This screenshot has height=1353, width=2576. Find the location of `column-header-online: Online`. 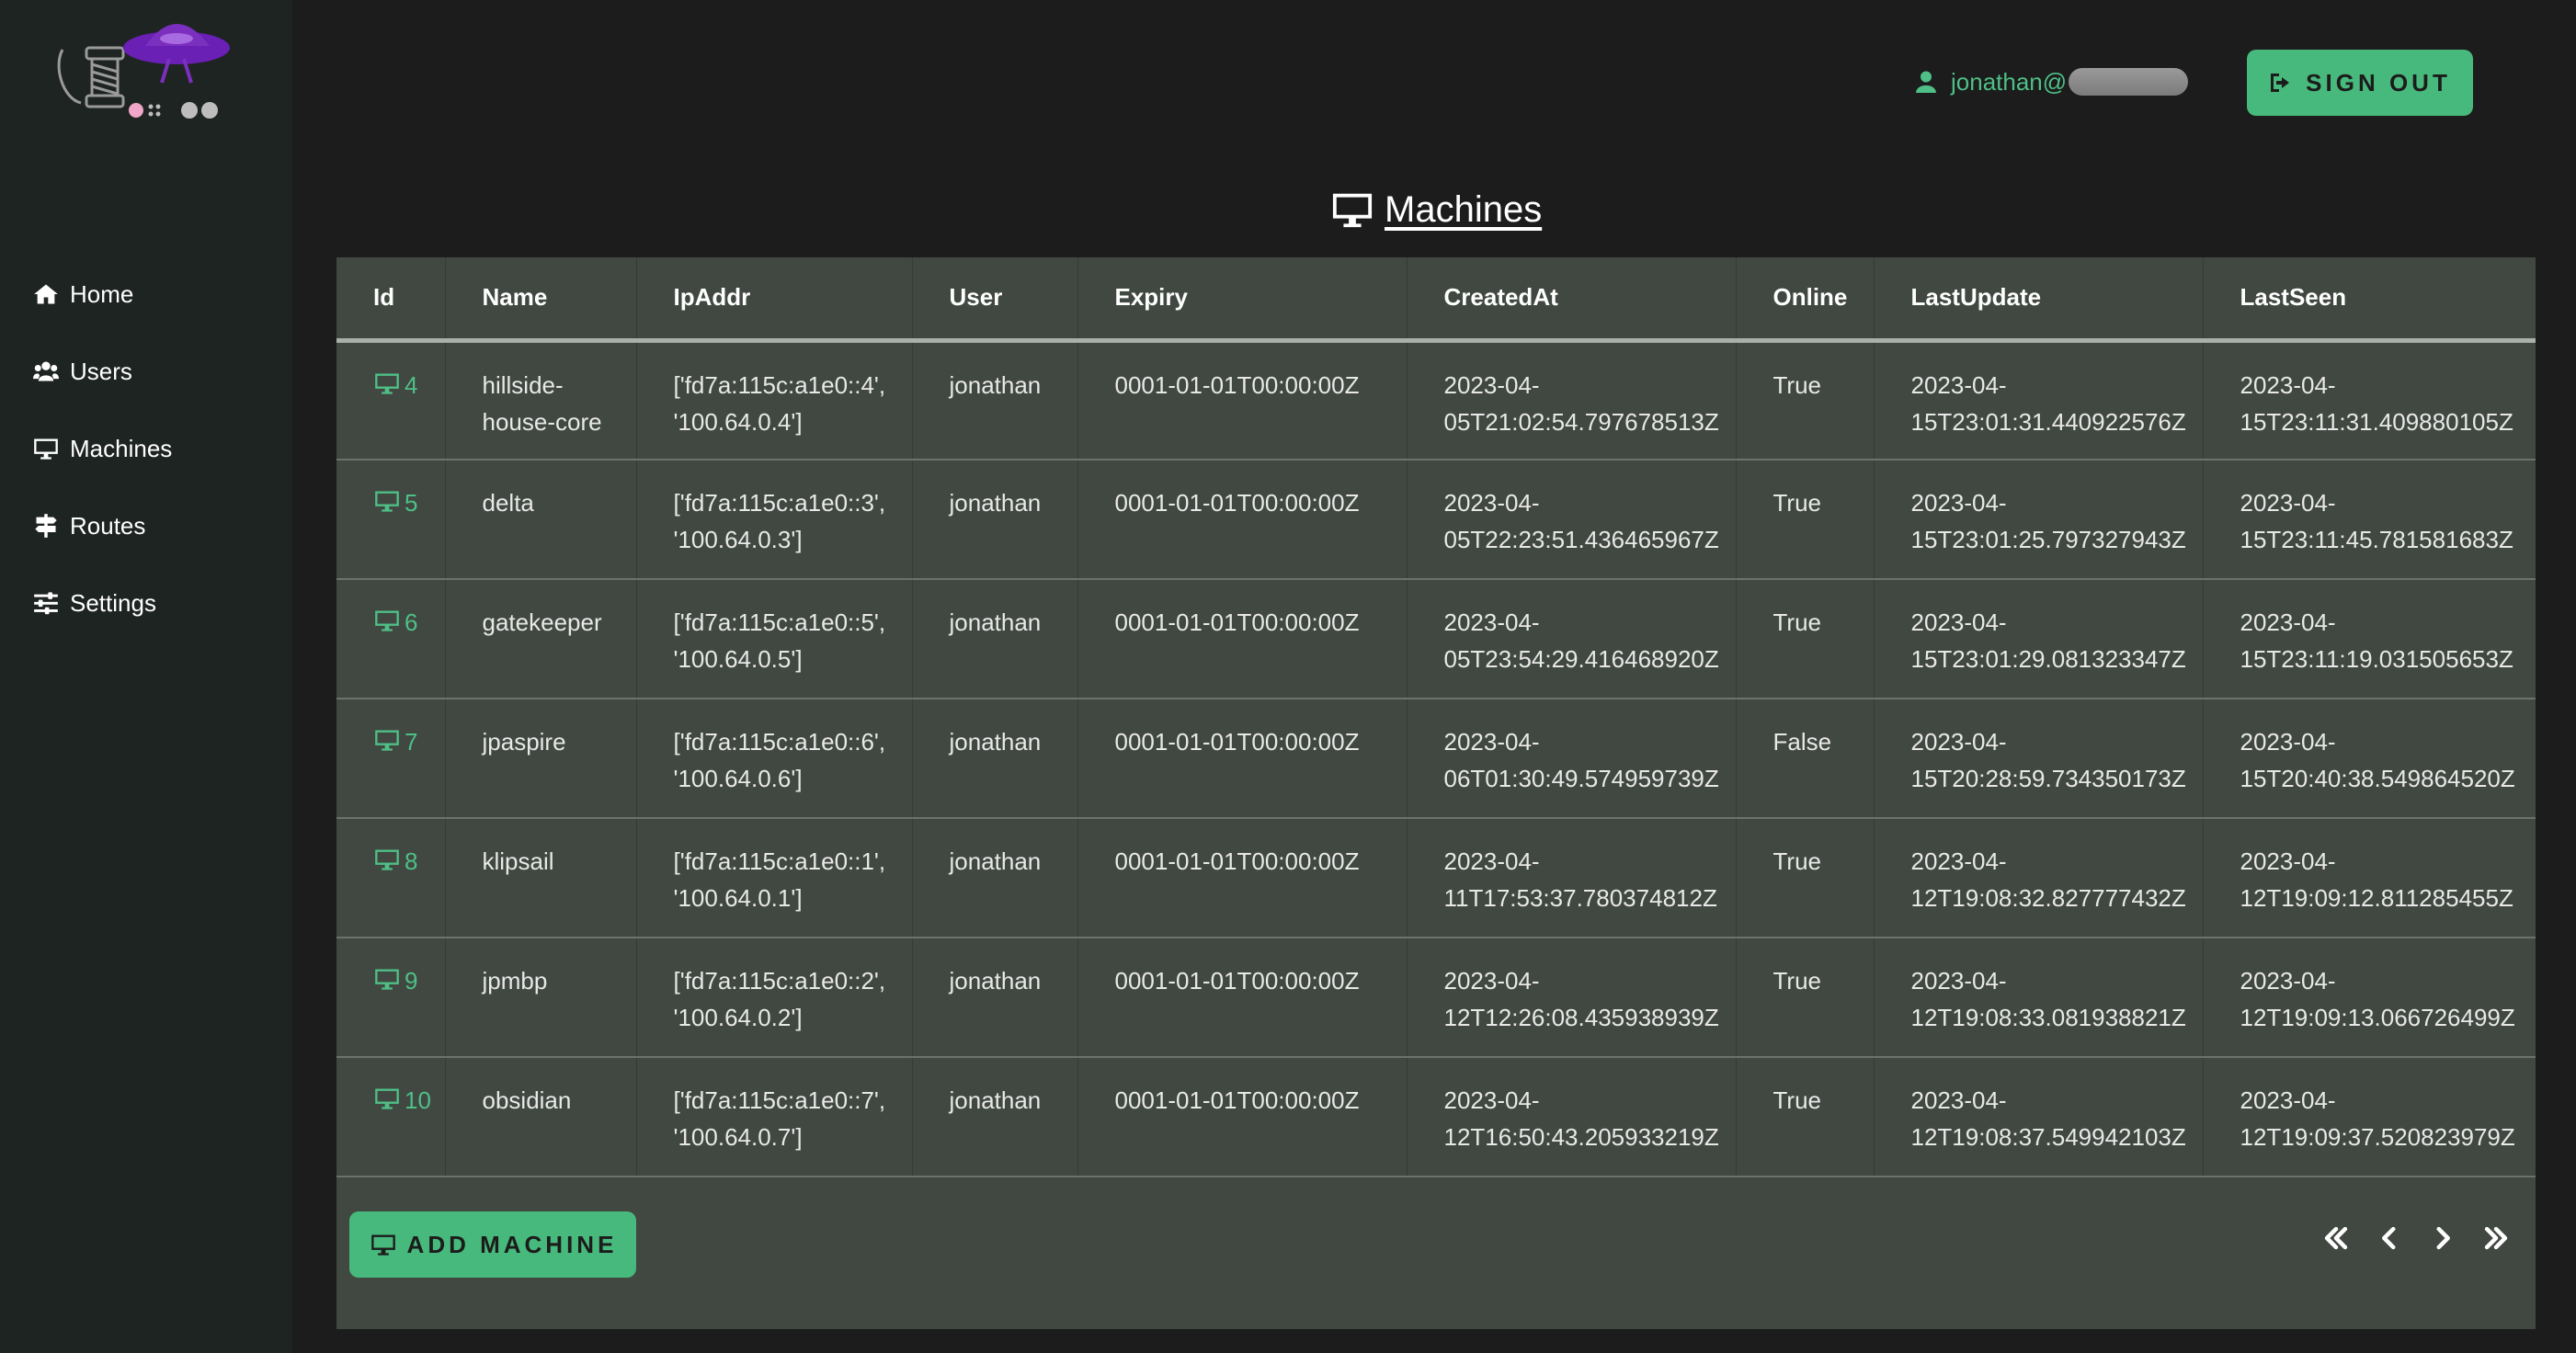

column-header-online: Online is located at coordinates (1805, 300).